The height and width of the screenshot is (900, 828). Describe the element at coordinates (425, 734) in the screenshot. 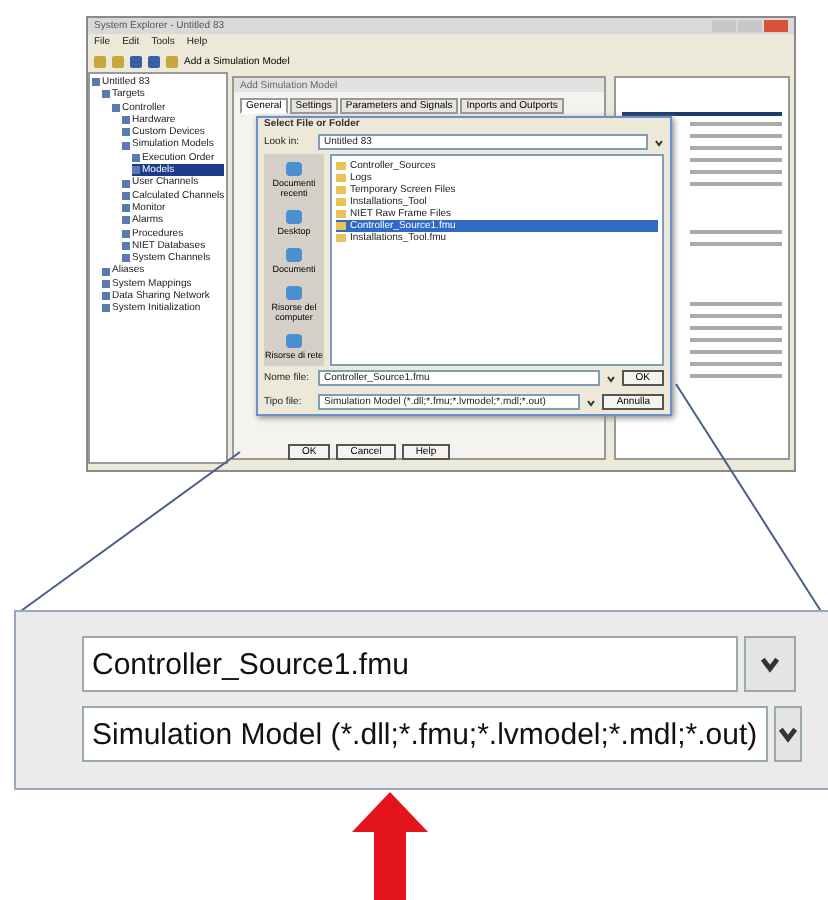

I see `file-type-dropdown: Simulation Model (*.dll;*.fmu;*.lvmodel;*.mdl;*.out)` at that location.